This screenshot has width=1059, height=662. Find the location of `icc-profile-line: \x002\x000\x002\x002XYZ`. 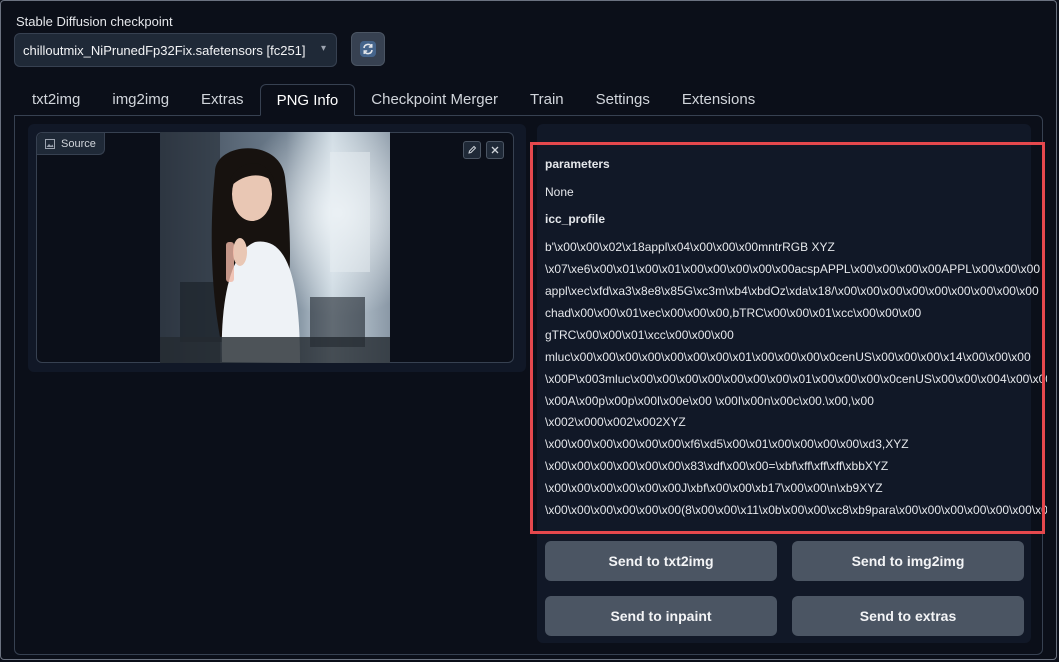

icc-profile-line: \x002\x000\x002\x002XYZ is located at coordinates (615, 422).